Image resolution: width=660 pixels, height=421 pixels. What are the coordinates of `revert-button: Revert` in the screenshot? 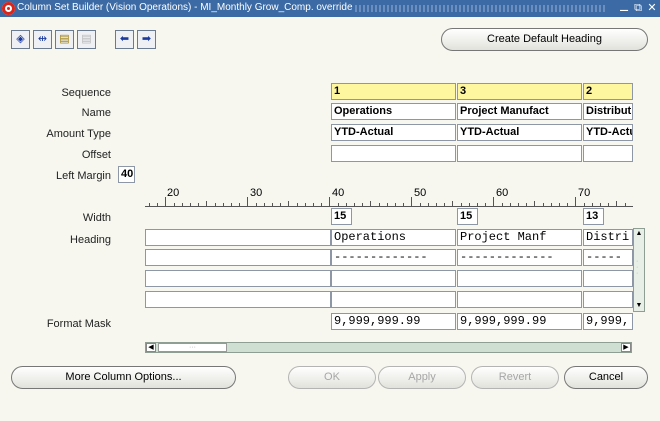 It's located at (515, 377).